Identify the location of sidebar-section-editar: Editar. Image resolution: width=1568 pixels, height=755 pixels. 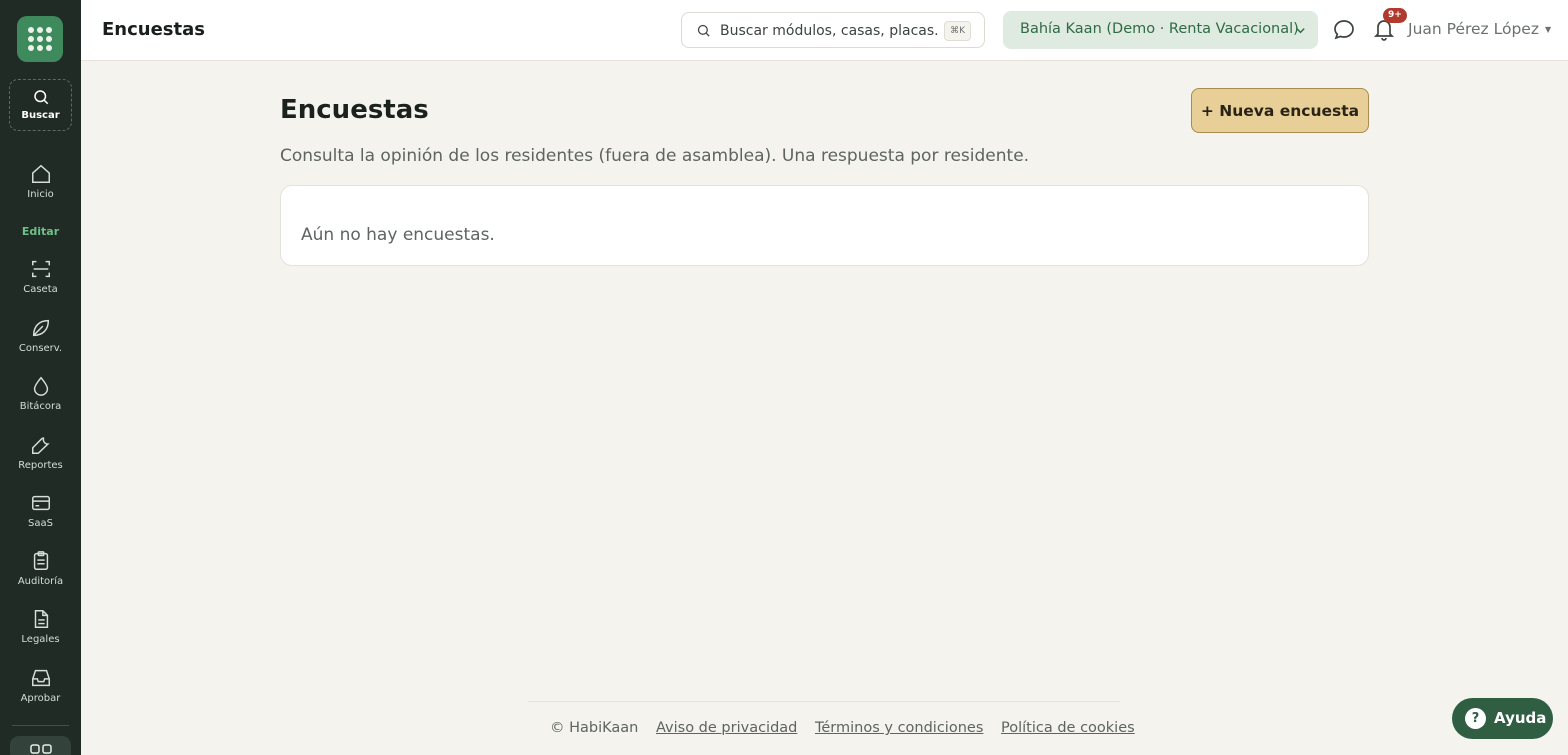
(40, 231).